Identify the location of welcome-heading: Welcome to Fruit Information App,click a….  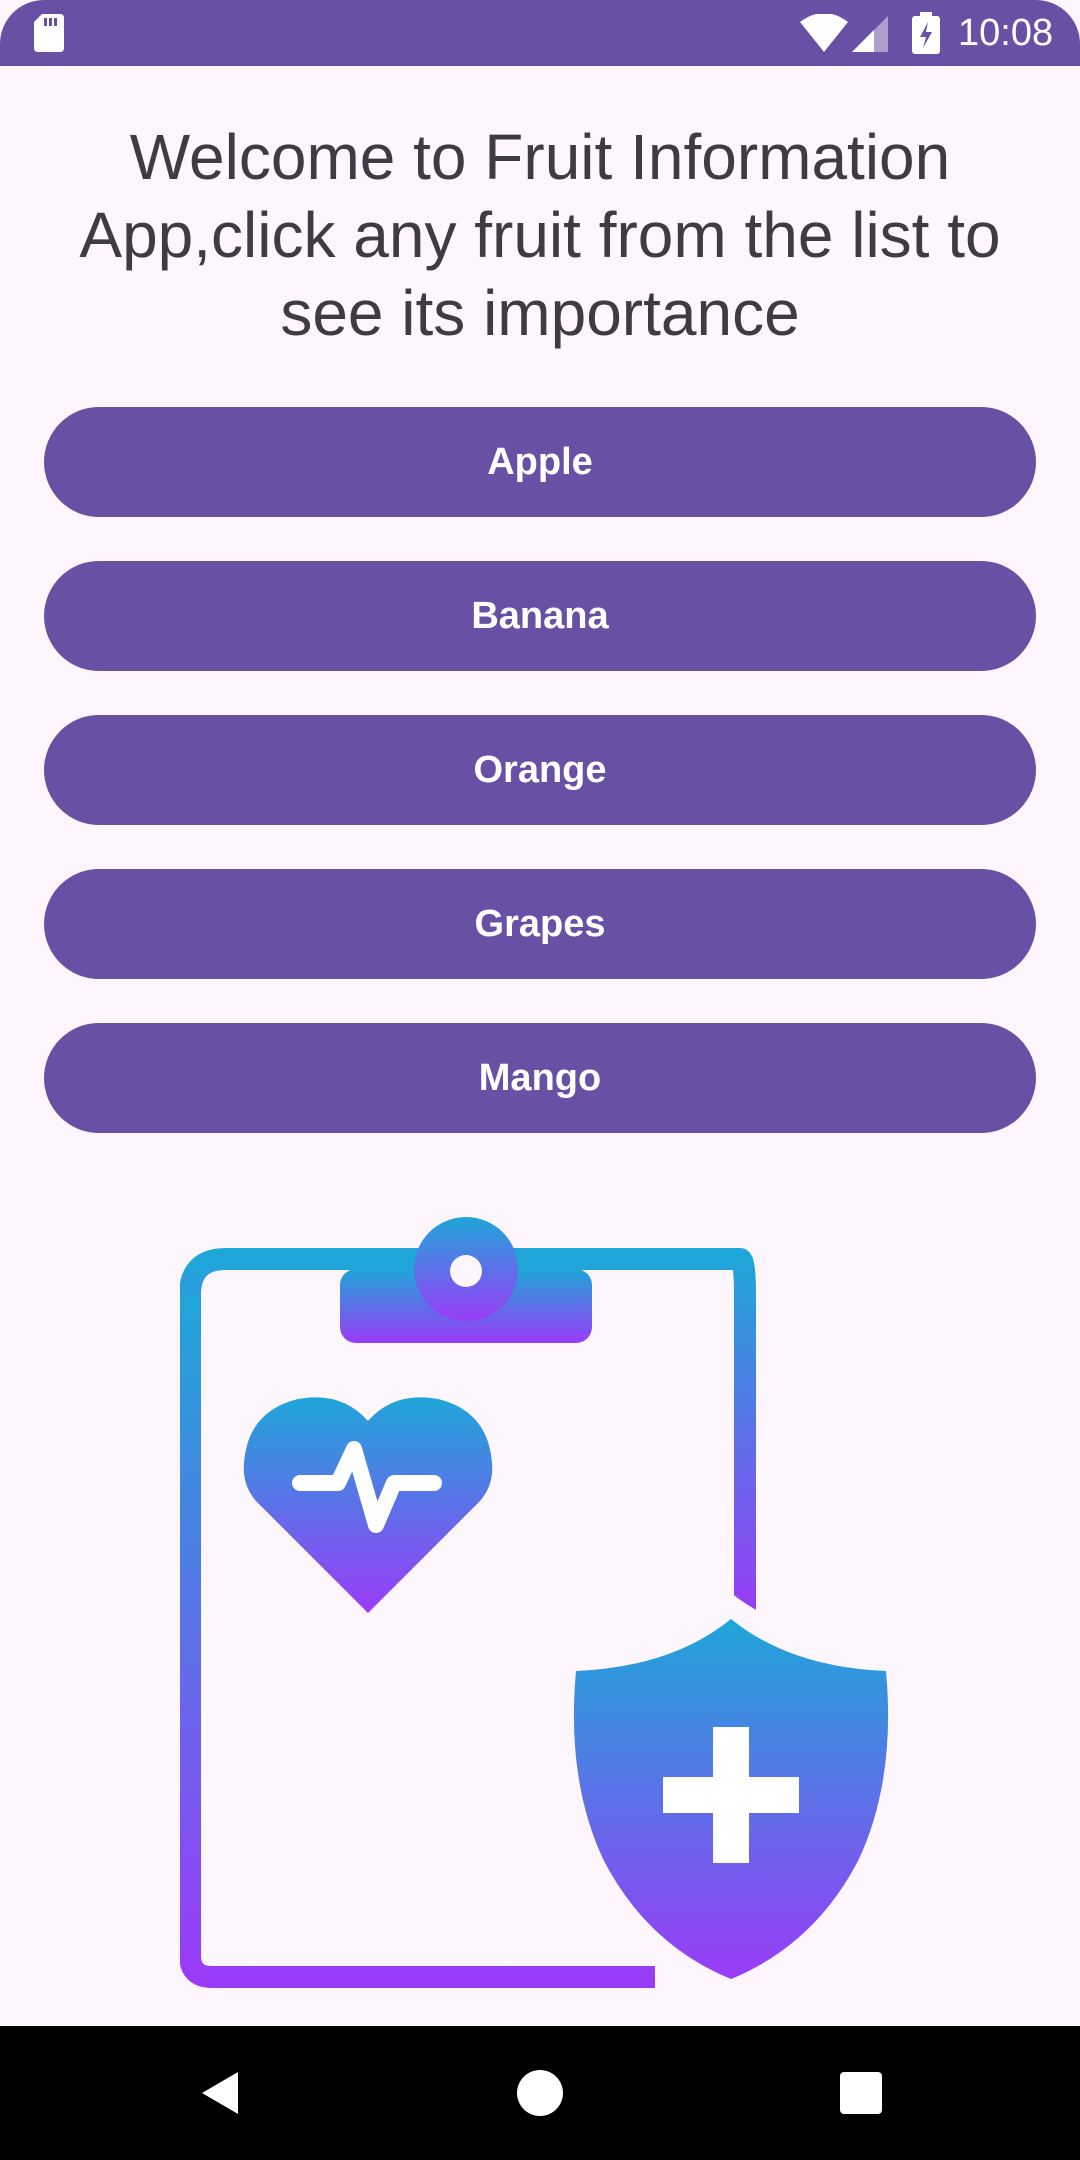
(540, 235).